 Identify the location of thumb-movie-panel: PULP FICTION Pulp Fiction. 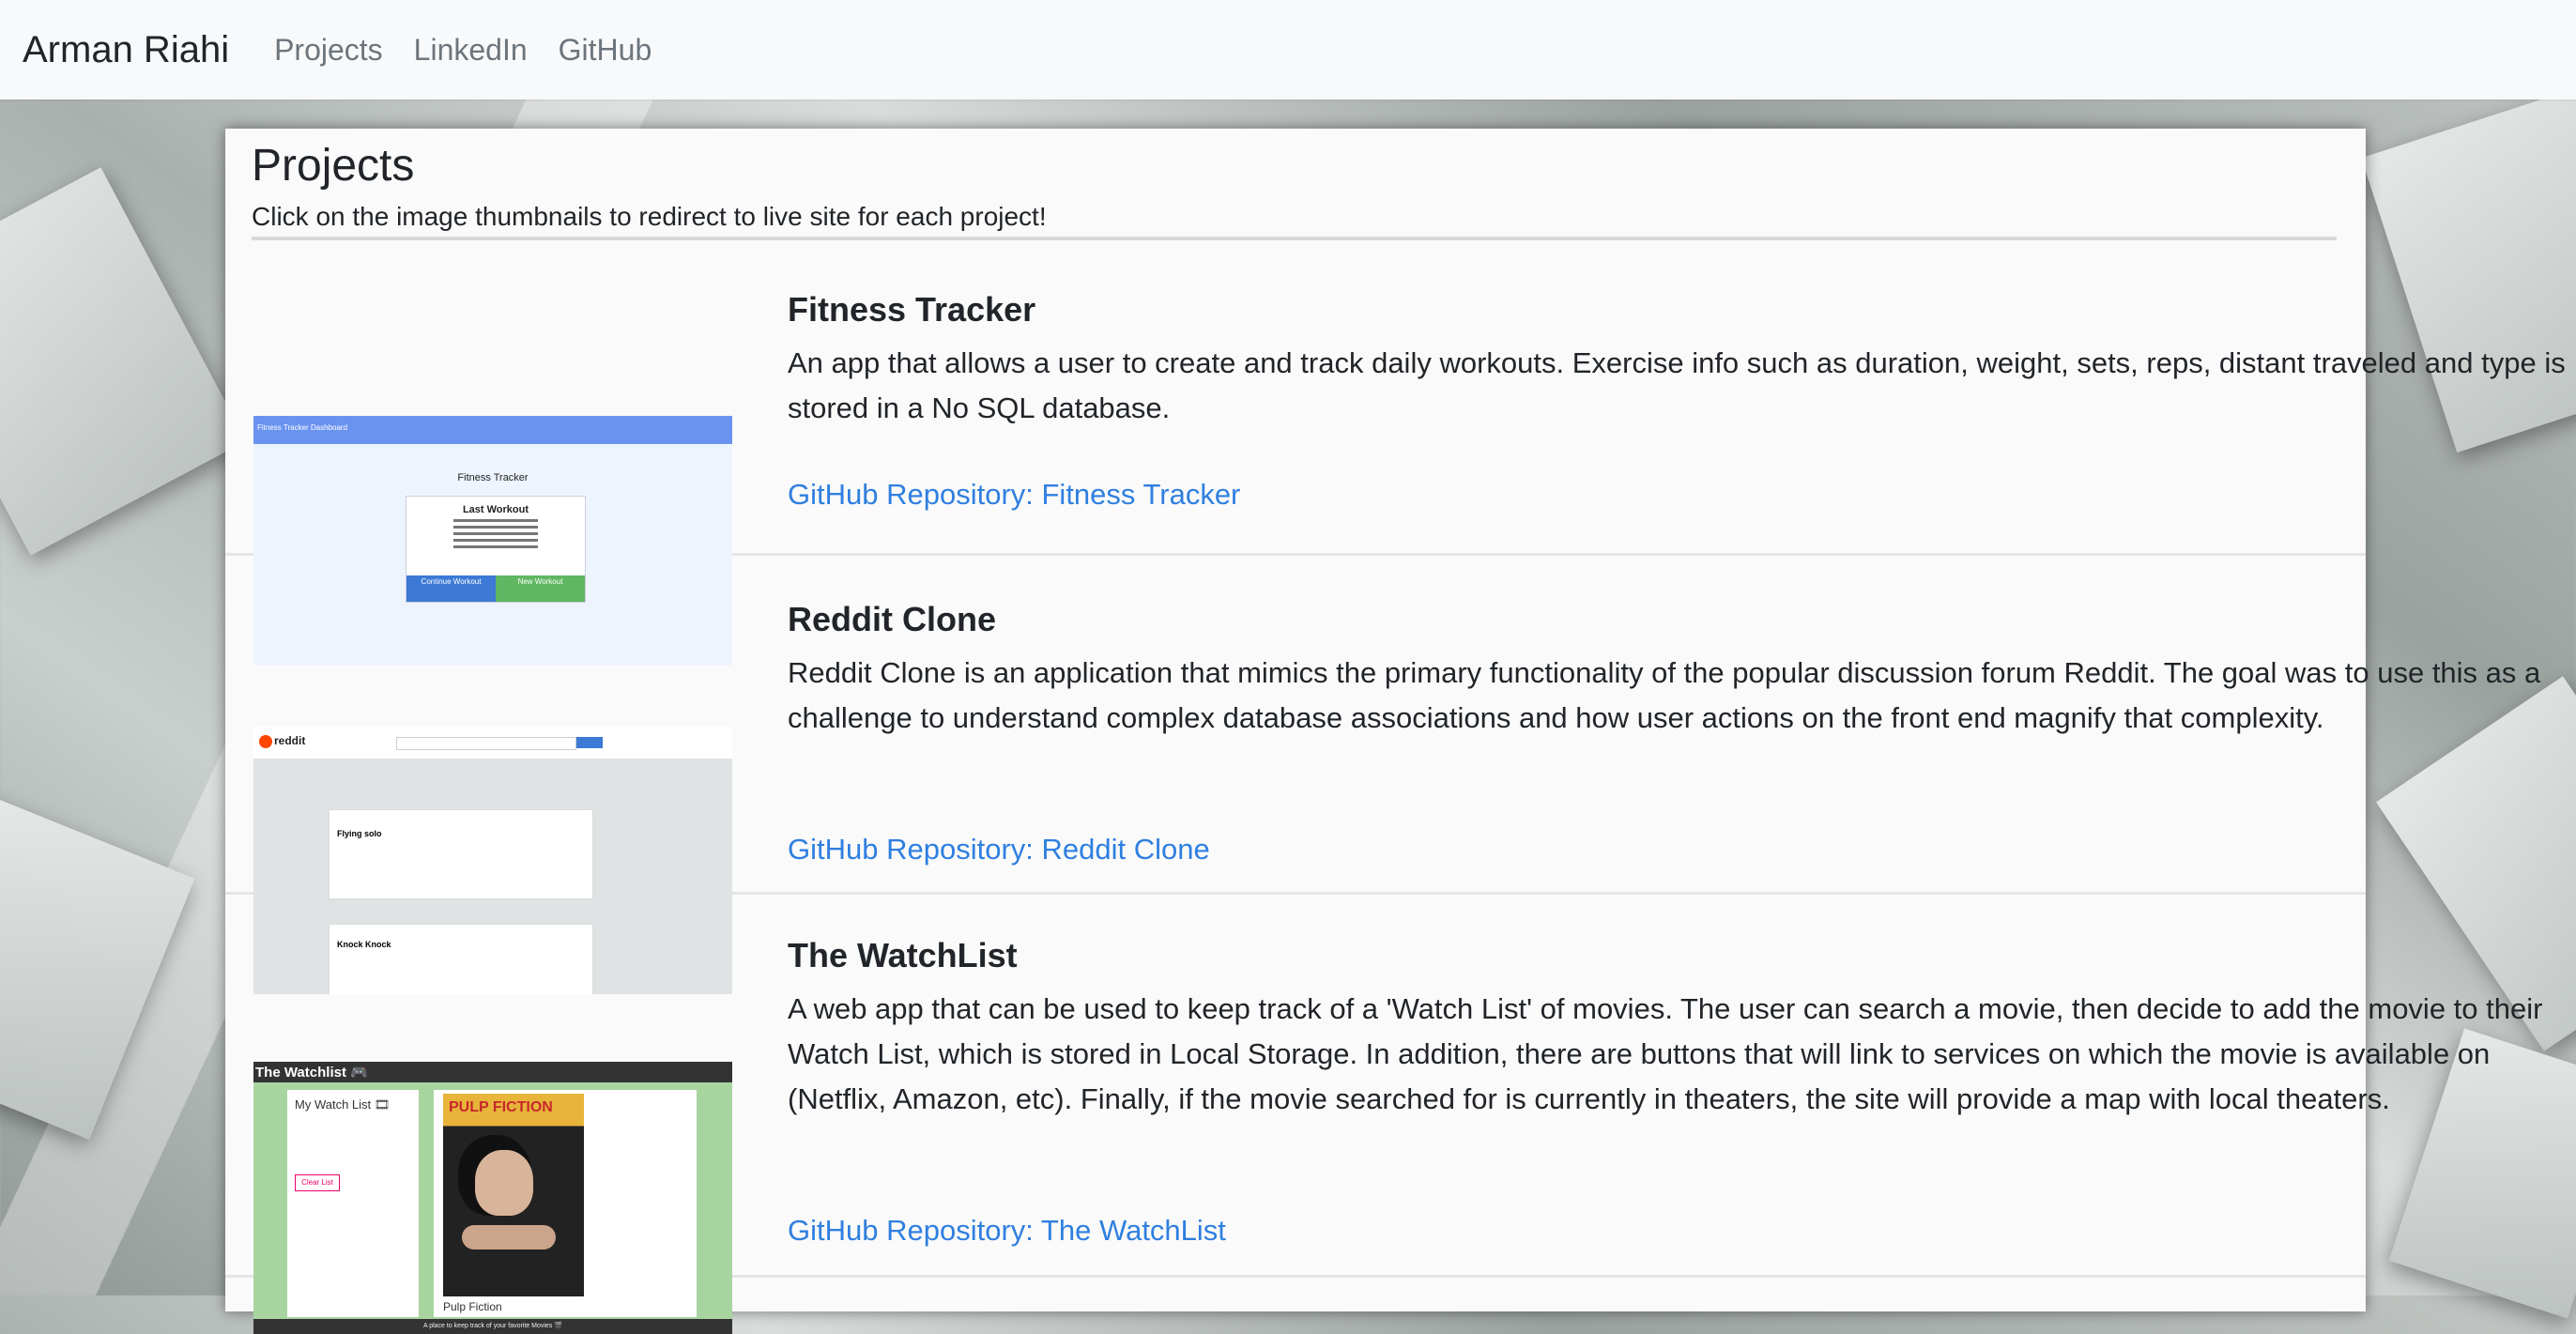
(566, 1204).